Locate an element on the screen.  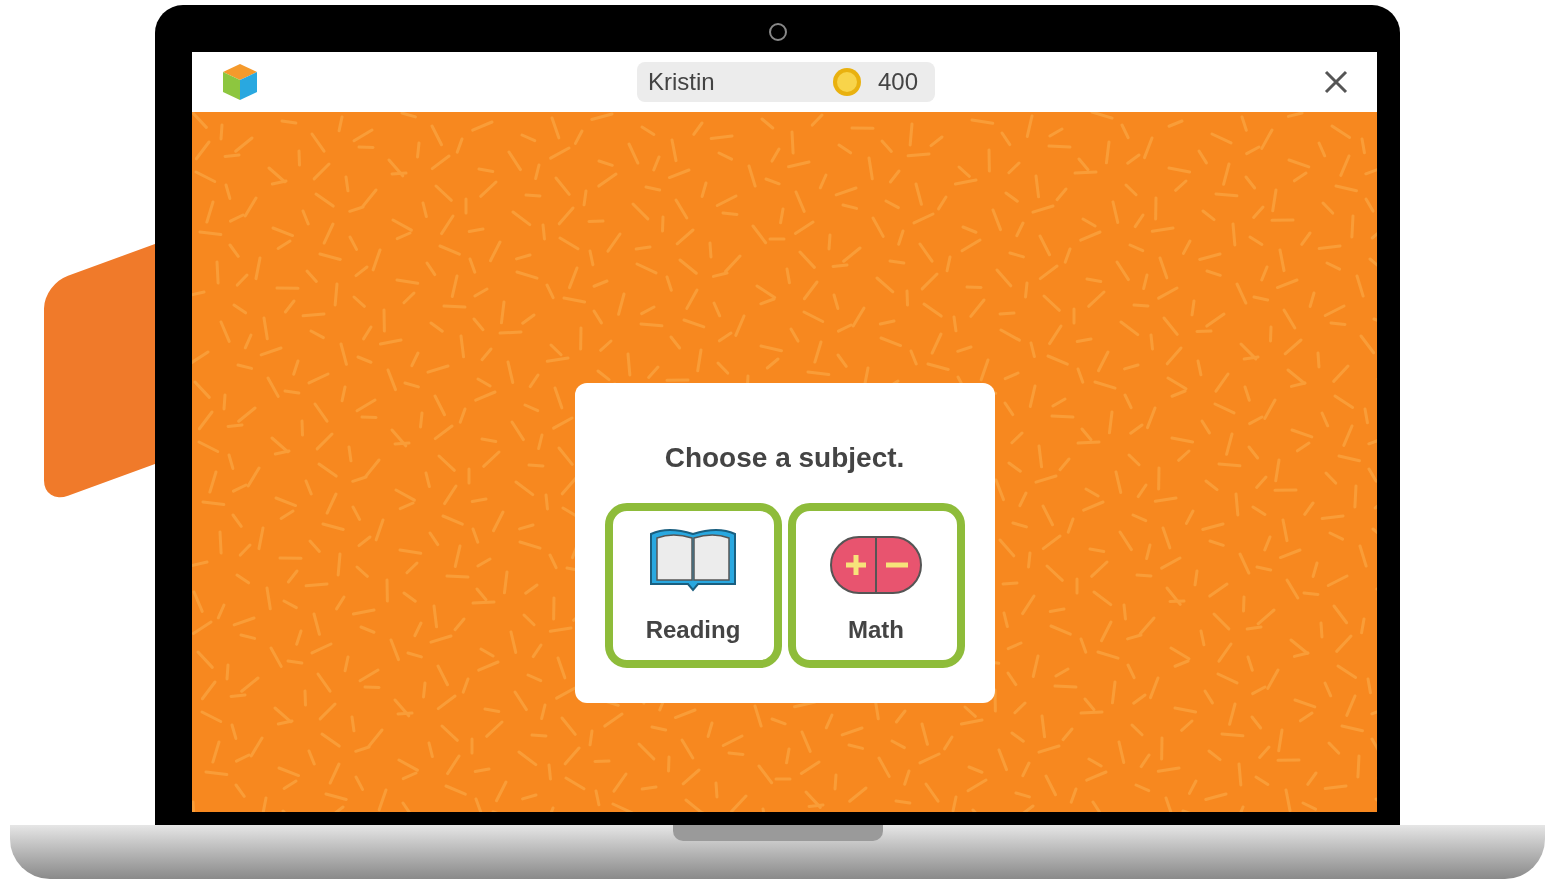
open-book-icon is located at coordinates (693, 560).